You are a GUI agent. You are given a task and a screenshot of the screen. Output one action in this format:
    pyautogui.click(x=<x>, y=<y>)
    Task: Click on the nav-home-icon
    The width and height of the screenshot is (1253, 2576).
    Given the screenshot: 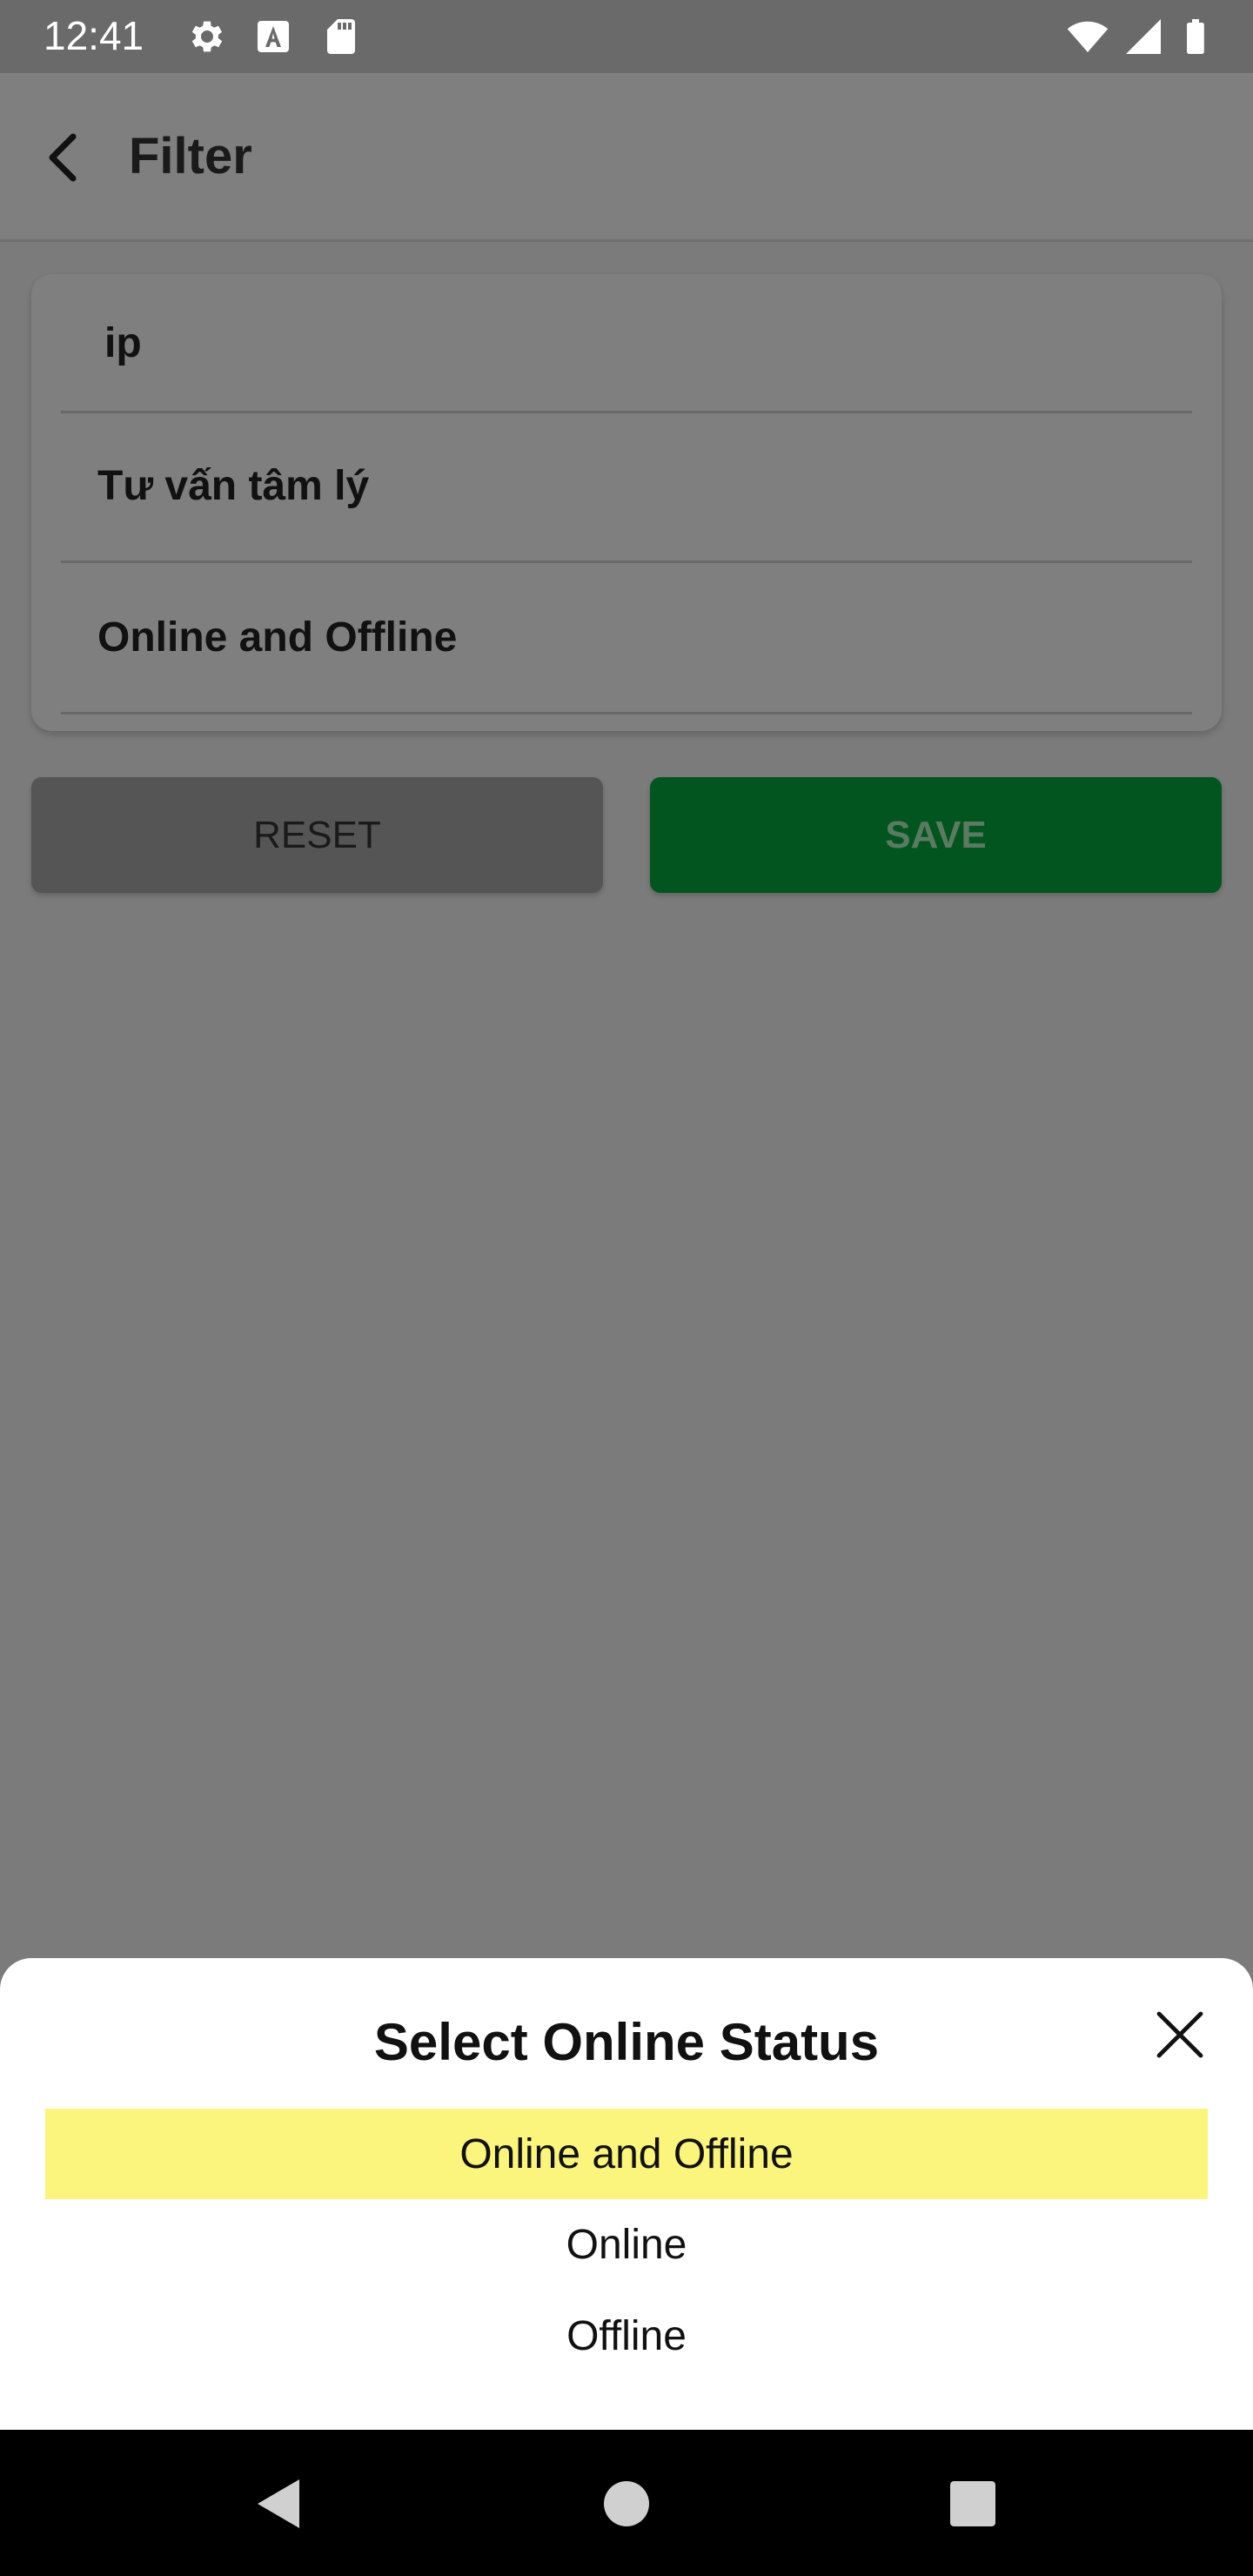 What is the action you would take?
    pyautogui.click(x=626, y=2504)
    